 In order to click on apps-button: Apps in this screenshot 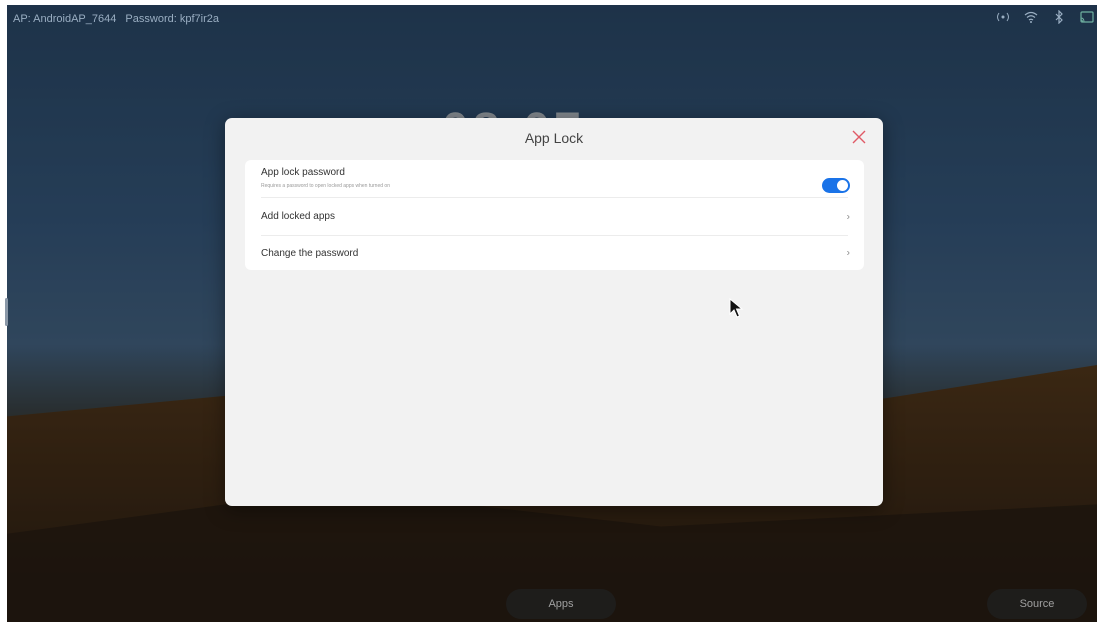, I will do `click(561, 604)`.